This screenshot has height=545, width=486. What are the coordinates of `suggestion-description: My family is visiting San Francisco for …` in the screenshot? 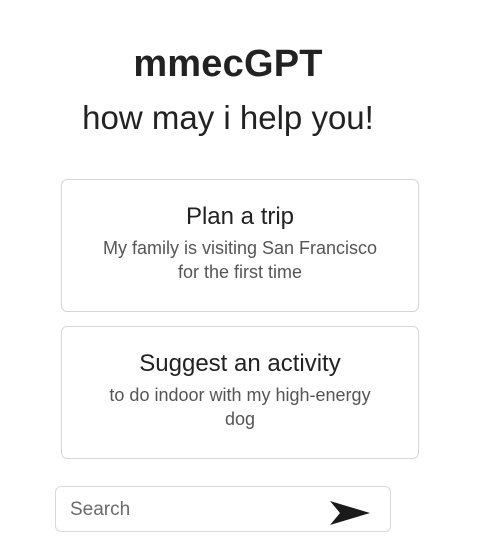 It's located at (240, 260).